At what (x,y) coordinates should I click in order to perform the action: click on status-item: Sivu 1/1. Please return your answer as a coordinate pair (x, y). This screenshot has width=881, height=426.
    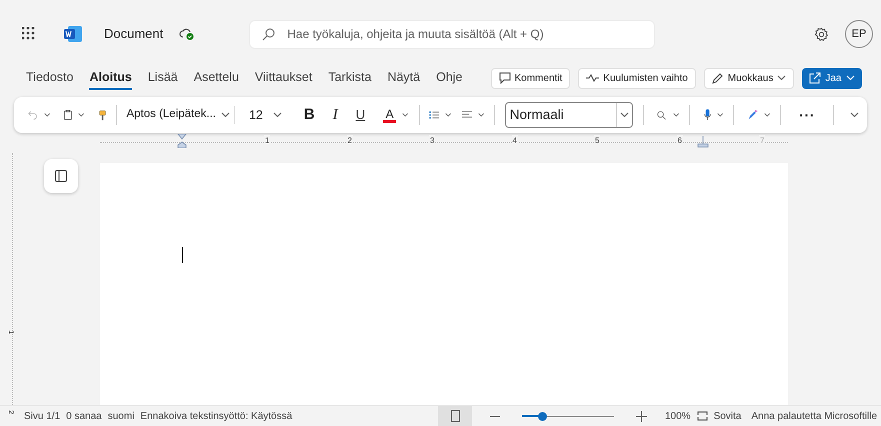
    Looking at the image, I should click on (42, 417).